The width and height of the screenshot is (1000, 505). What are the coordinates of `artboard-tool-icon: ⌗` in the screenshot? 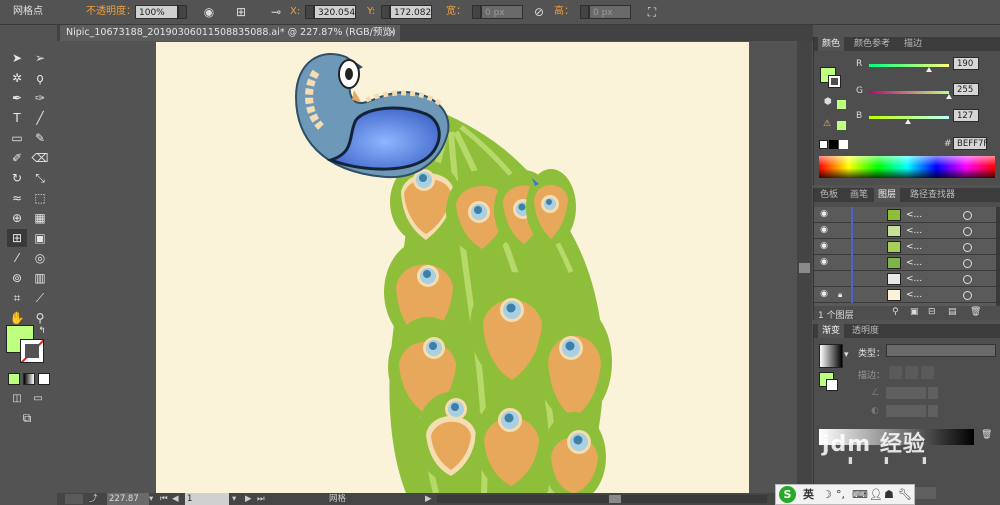 It's located at (17, 298).